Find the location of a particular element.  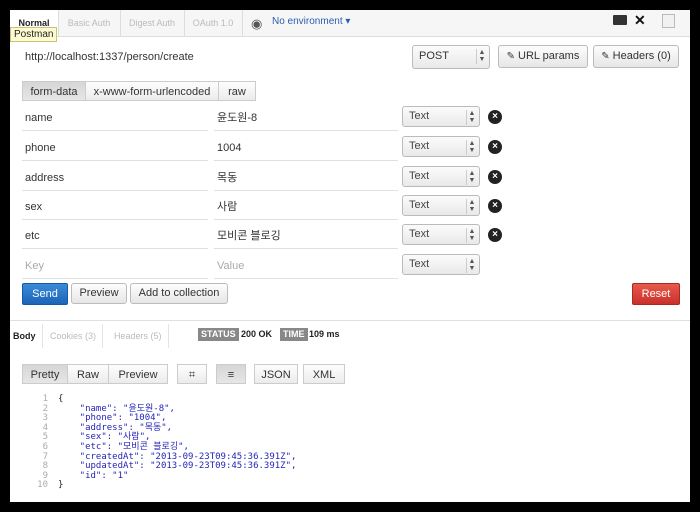

method-select: POST ▲ ▼ is located at coordinates (451, 57).